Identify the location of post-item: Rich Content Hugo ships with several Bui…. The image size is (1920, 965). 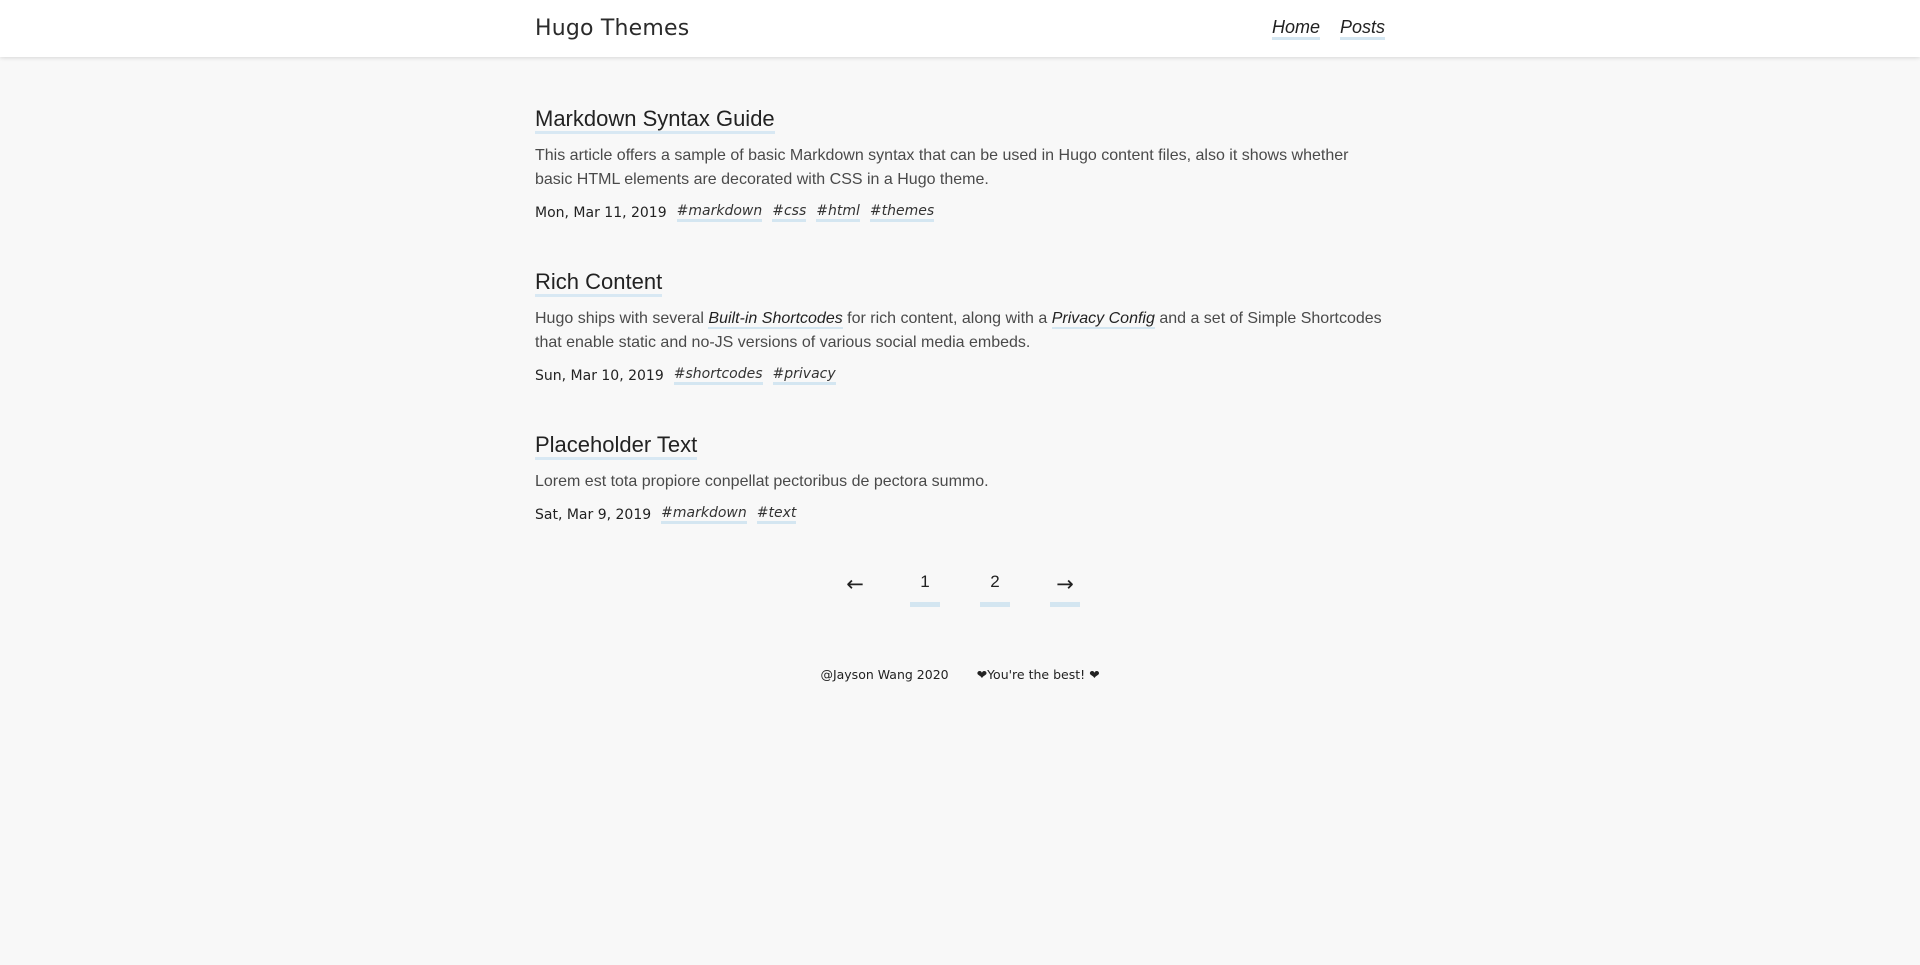
(960, 327).